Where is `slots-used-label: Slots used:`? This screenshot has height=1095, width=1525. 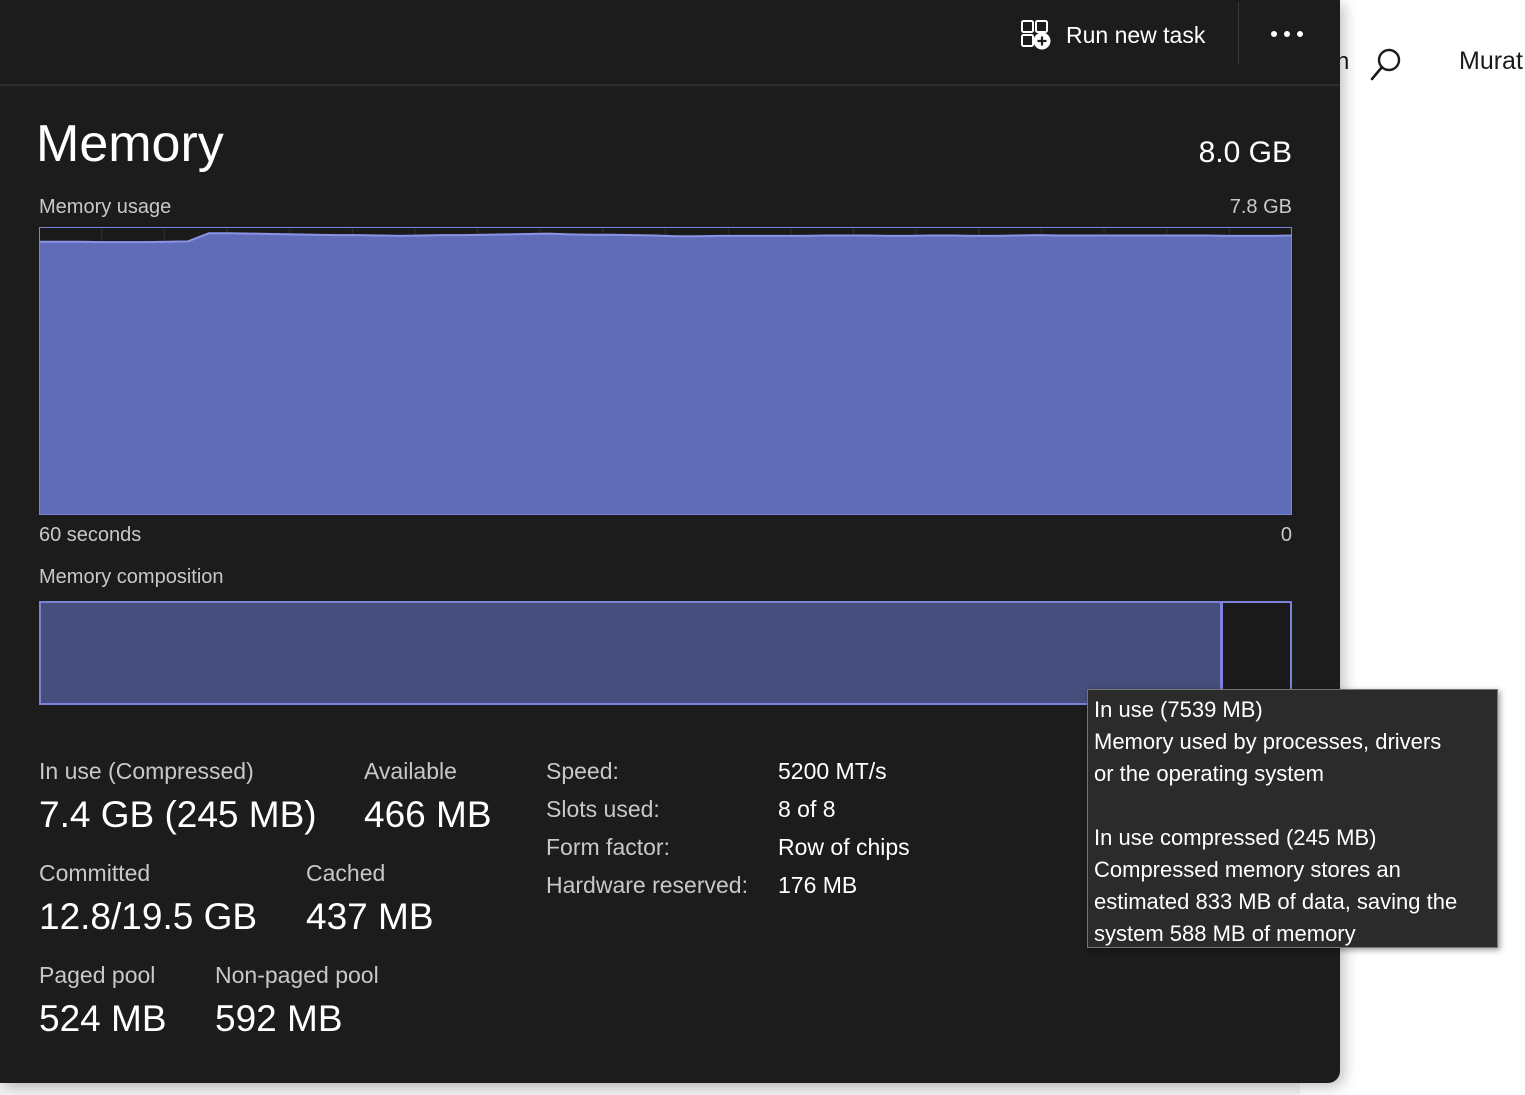 slots-used-label: Slots used: is located at coordinates (603, 809).